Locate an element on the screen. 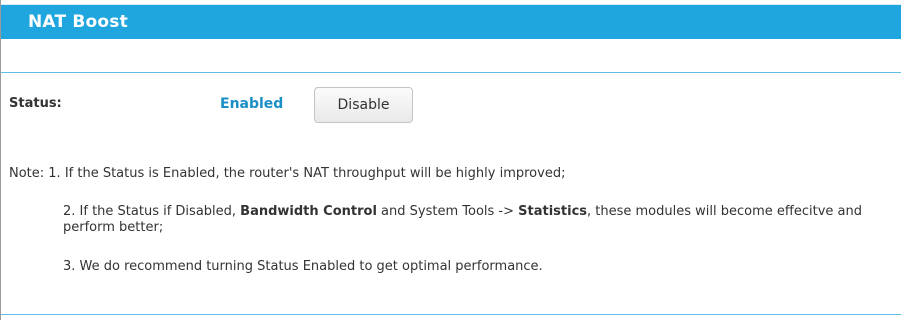  bottom-divider is located at coordinates (451, 314).